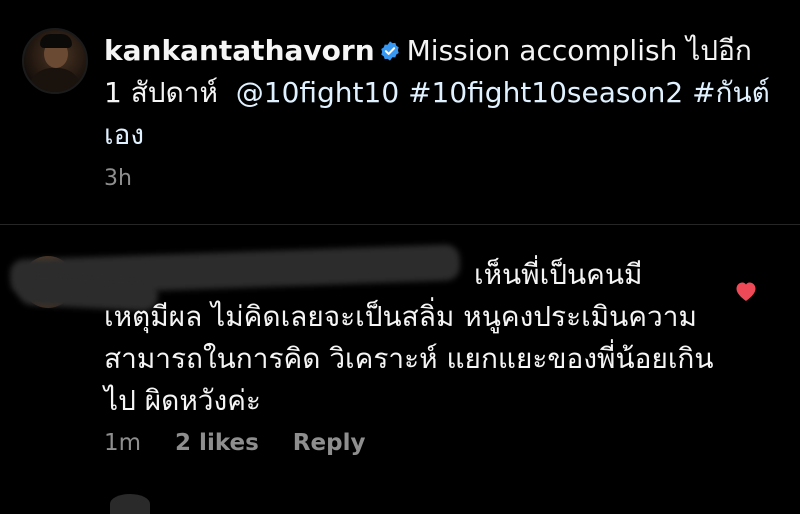 The width and height of the screenshot is (800, 514). Describe the element at coordinates (317, 92) in the screenshot. I see `mention-link: @10fight10` at that location.